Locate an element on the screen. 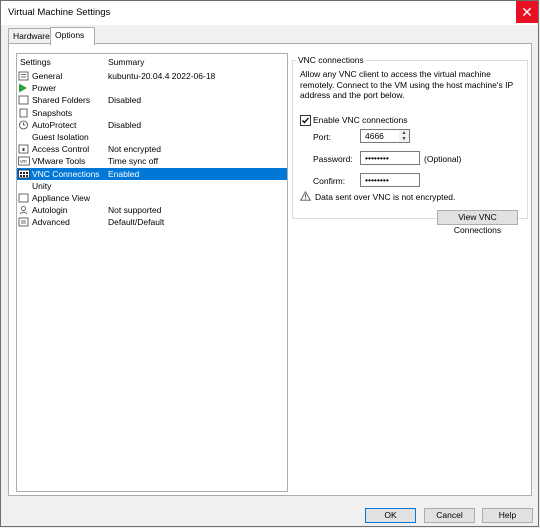  help-button: Help is located at coordinates (507, 515).